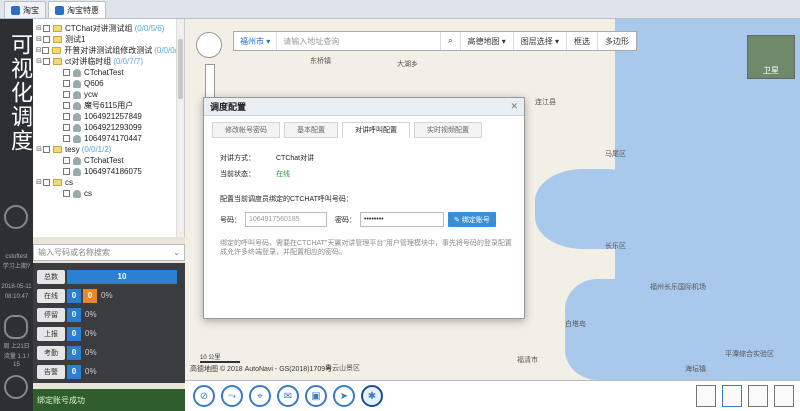  What do you see at coordinates (260, 396) in the screenshot?
I see `location-icon: ⌖` at bounding box center [260, 396].